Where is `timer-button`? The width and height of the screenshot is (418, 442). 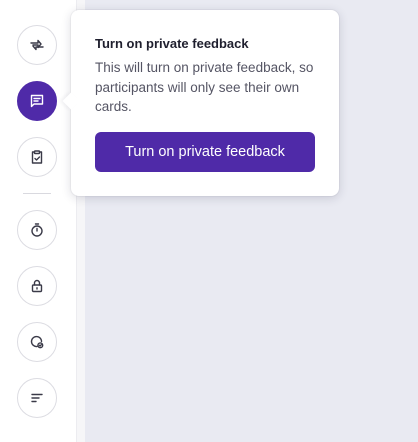 timer-button is located at coordinates (37, 230).